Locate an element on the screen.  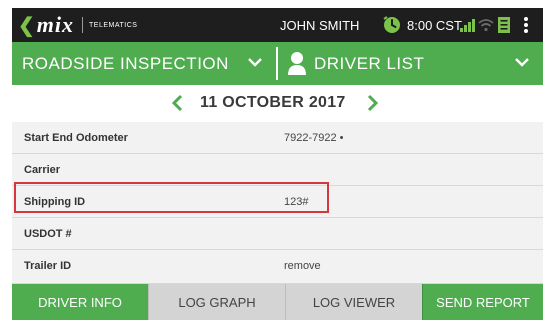
row-trailer-id: Trailer ID remove is located at coordinates (277, 267).